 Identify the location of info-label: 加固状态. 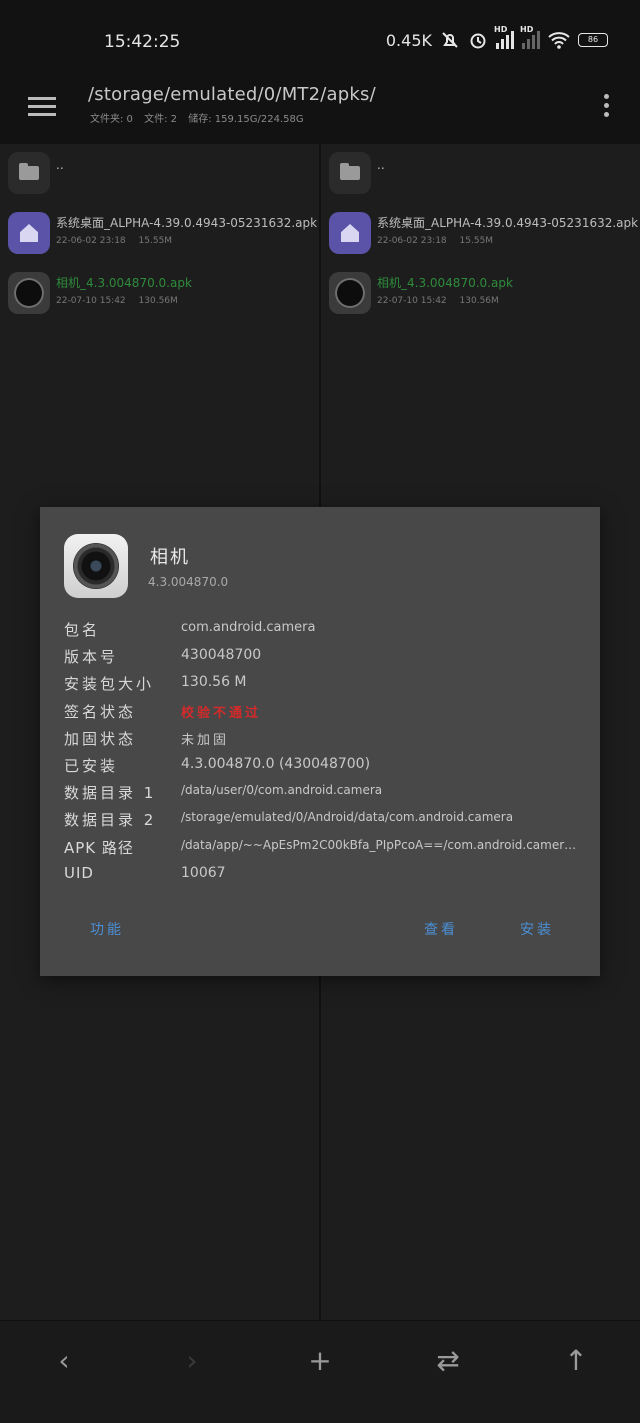
(100, 738).